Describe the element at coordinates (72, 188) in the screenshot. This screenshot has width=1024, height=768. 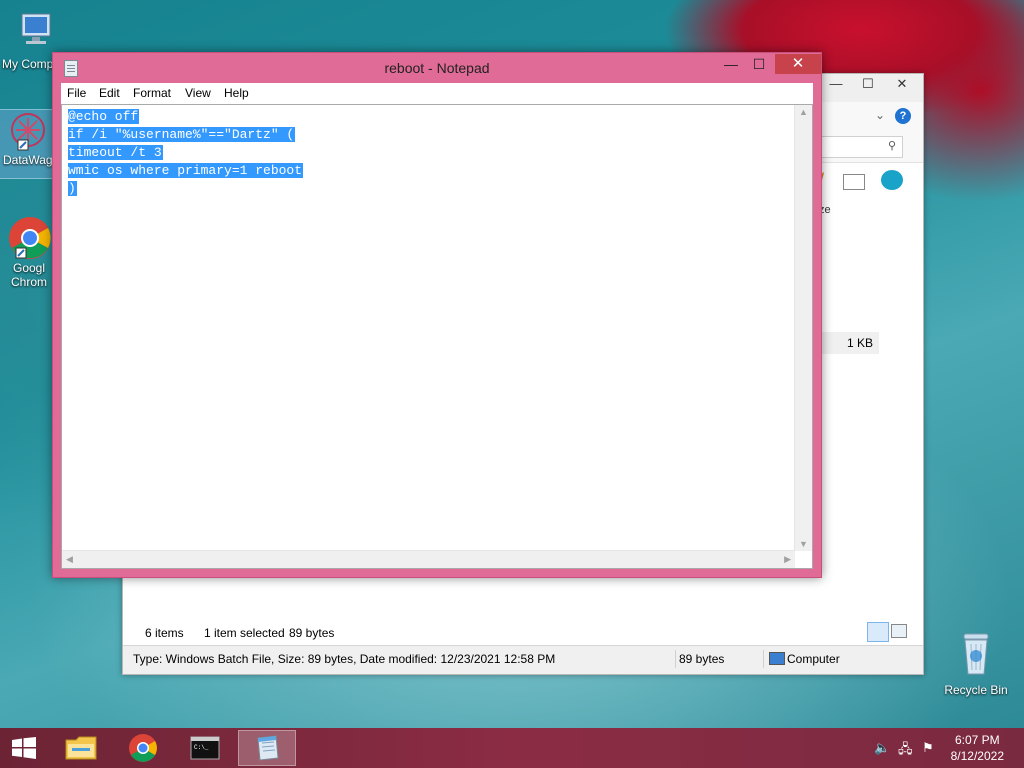
I see `text-line: )` at that location.